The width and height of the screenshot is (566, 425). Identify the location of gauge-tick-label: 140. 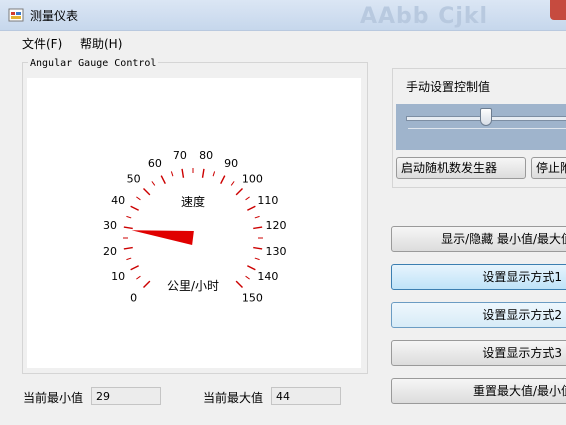
(267, 276).